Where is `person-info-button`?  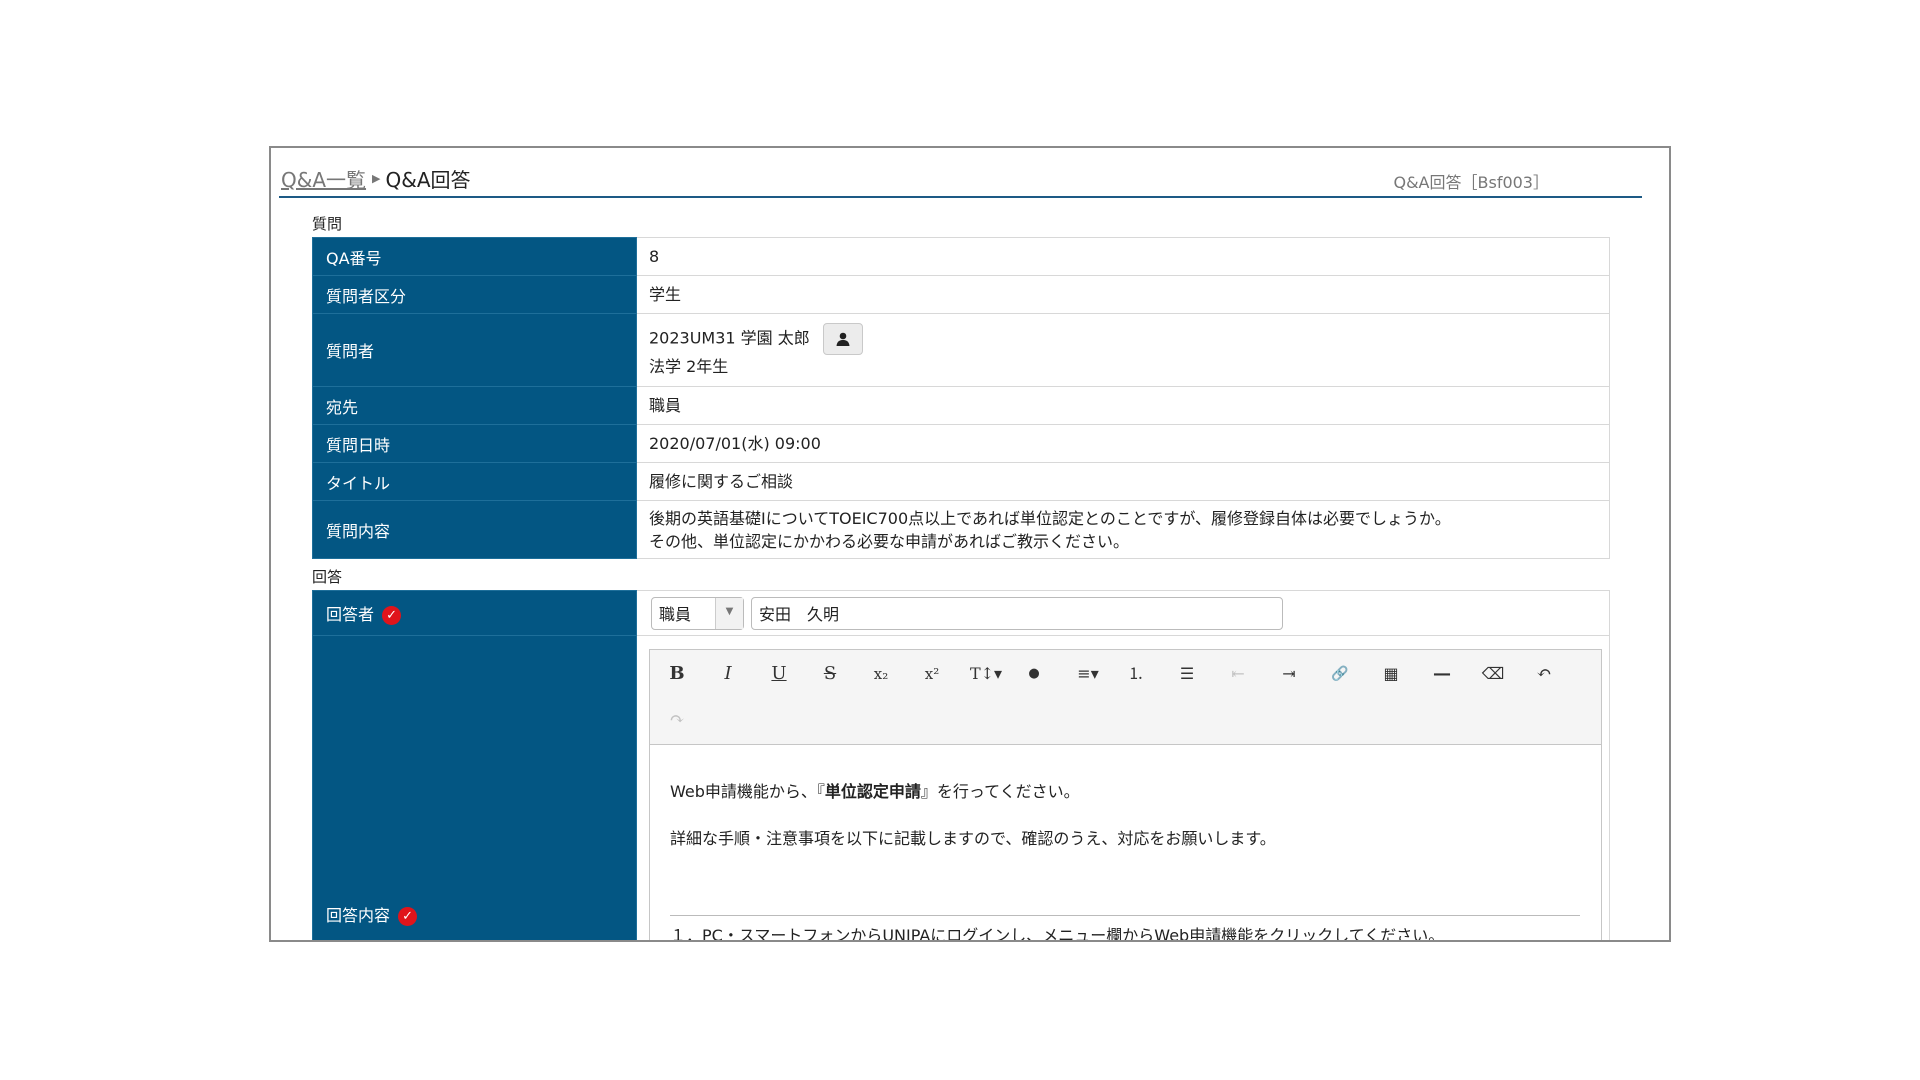 person-info-button is located at coordinates (842, 338).